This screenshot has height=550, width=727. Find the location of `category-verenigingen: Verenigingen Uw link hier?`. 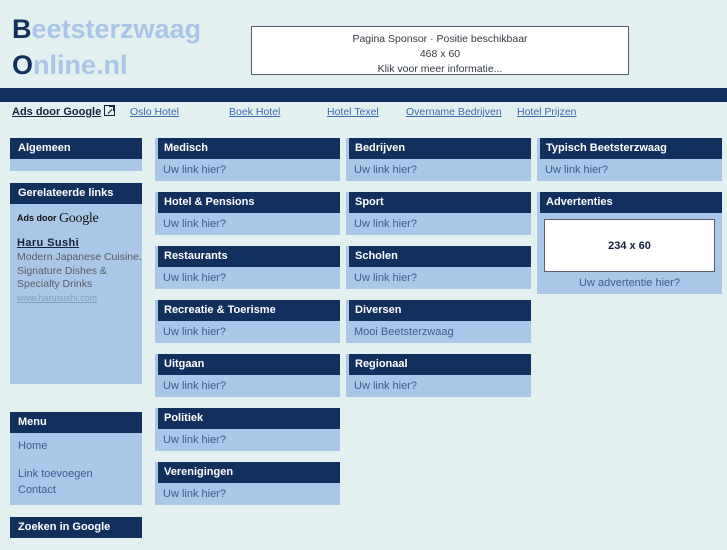

category-verenigingen: Verenigingen Uw link hier? is located at coordinates (247, 483).